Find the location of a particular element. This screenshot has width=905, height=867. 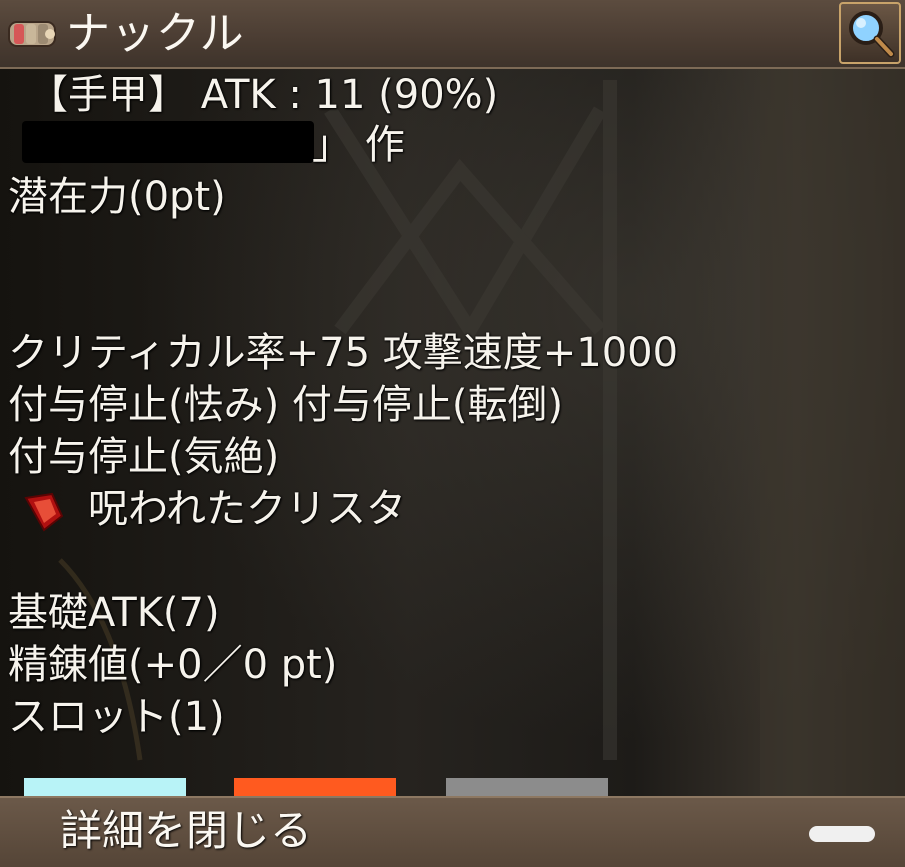

search-button is located at coordinates (870, 33).